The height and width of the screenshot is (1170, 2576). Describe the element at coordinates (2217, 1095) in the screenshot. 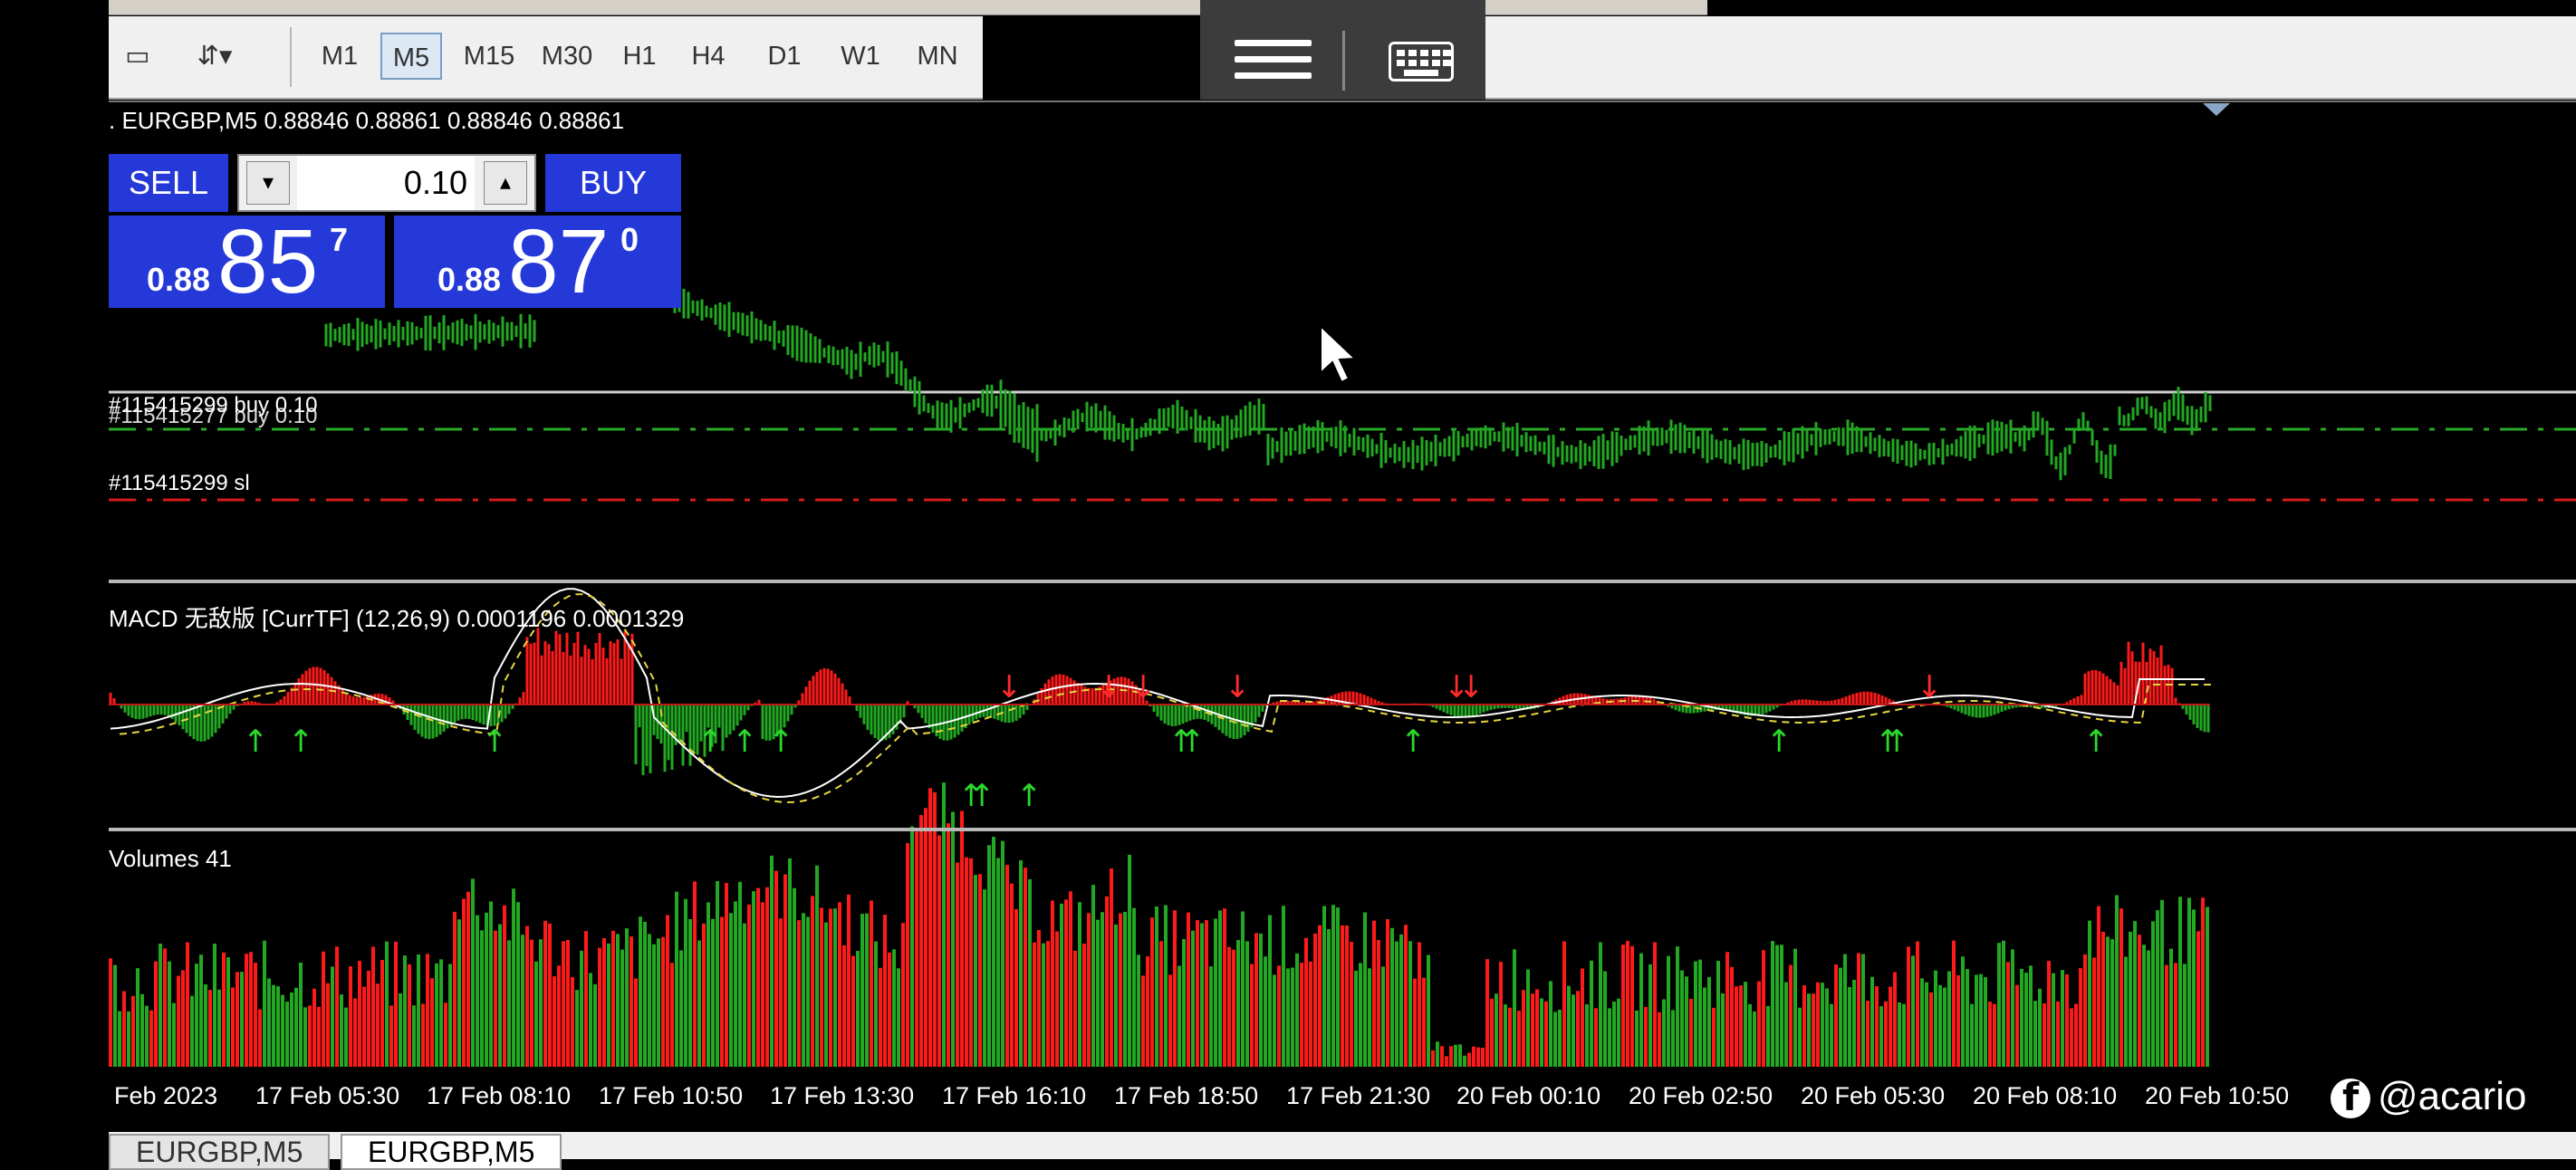

I see `time-label: 20 Feb 10:50` at that location.